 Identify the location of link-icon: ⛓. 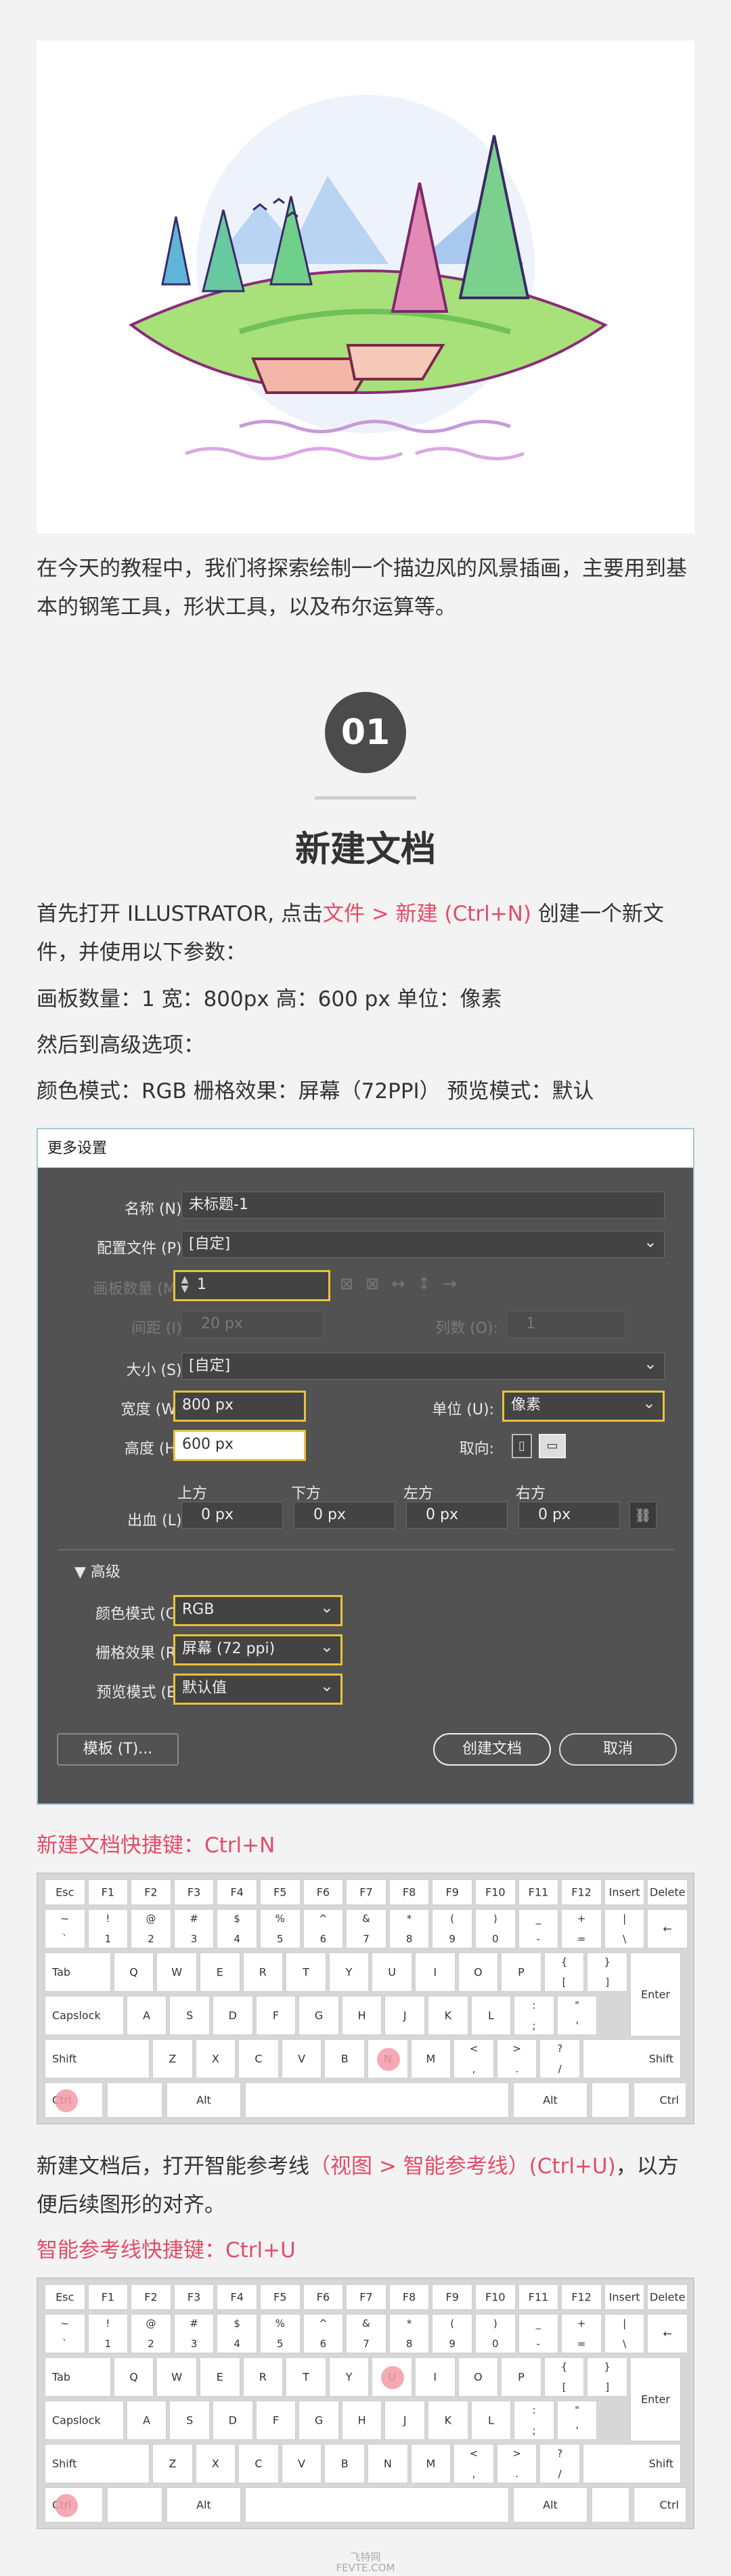
(643, 1515).